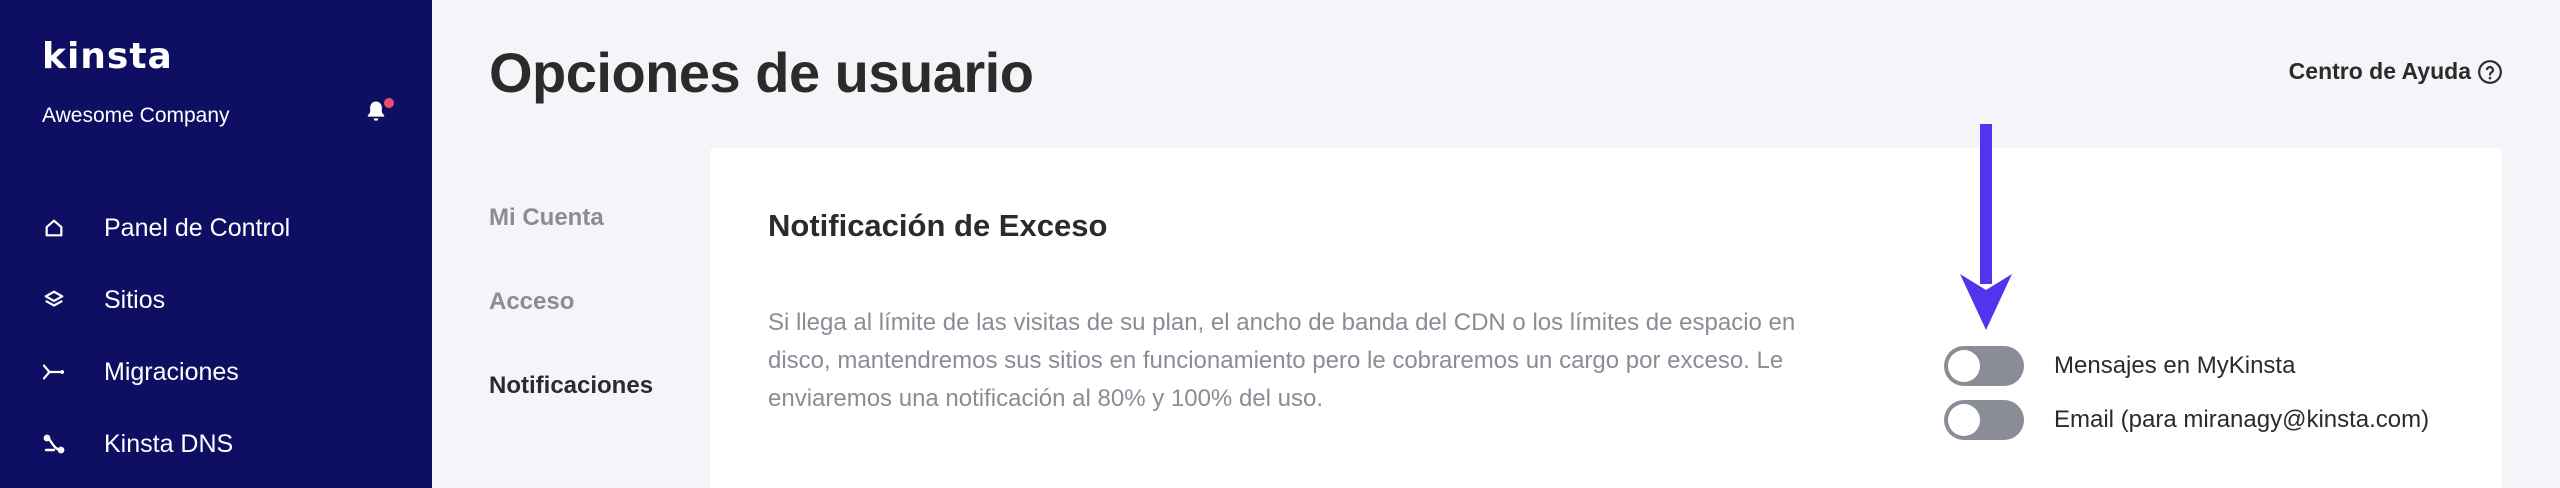 Image resolution: width=2560 pixels, height=488 pixels. Describe the element at coordinates (571, 238) in the screenshot. I see `subnav-item-mi-cuenta: Mi Cuenta` at that location.